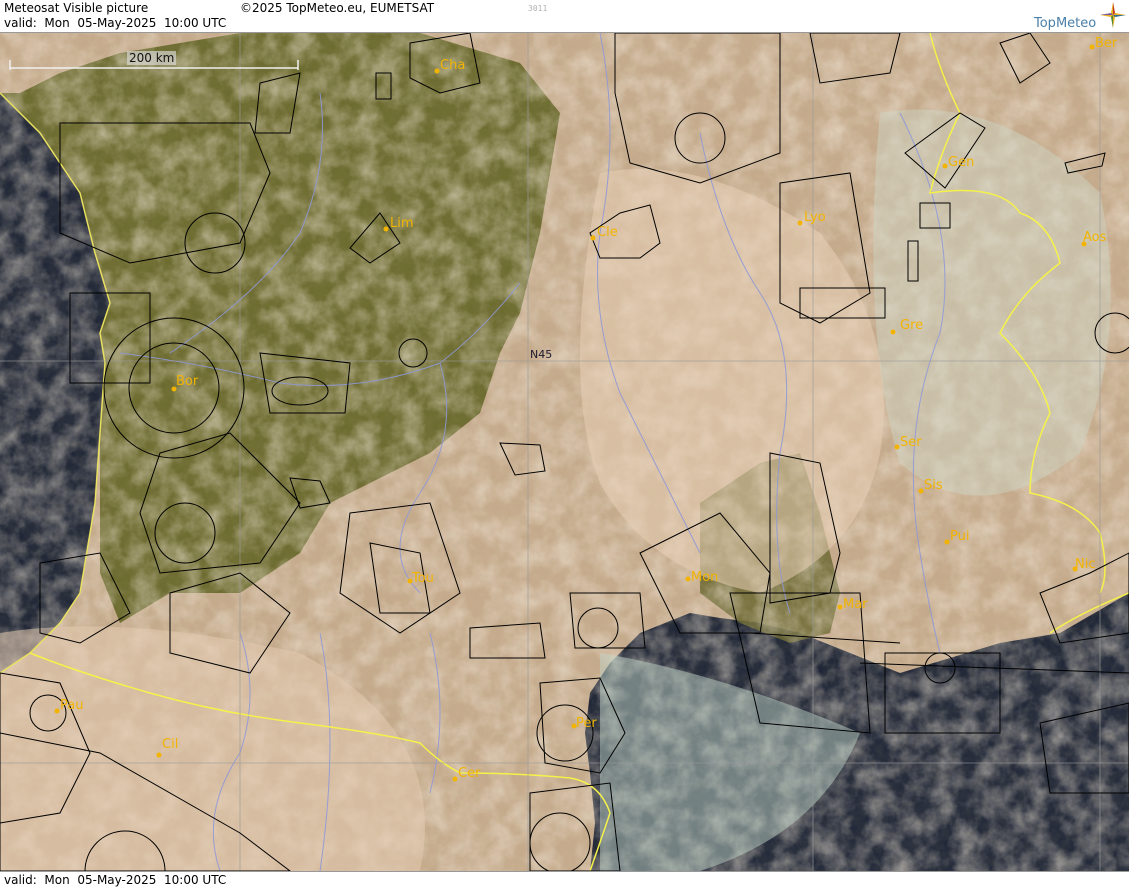 The image size is (1129, 887). Describe the element at coordinates (1113, 15) in the screenshot. I see `compass-star-icon` at that location.